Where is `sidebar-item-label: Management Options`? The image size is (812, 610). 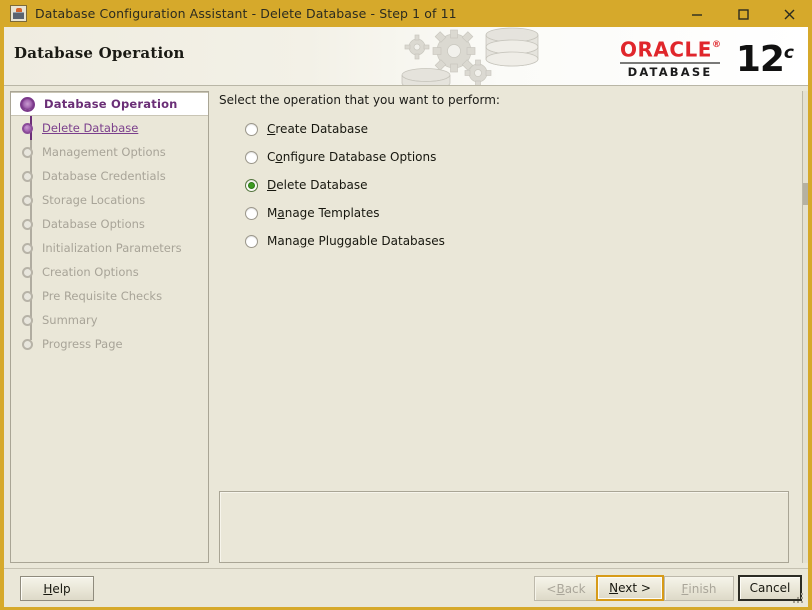
sidebar-item-label: Management Options is located at coordinates (104, 152).